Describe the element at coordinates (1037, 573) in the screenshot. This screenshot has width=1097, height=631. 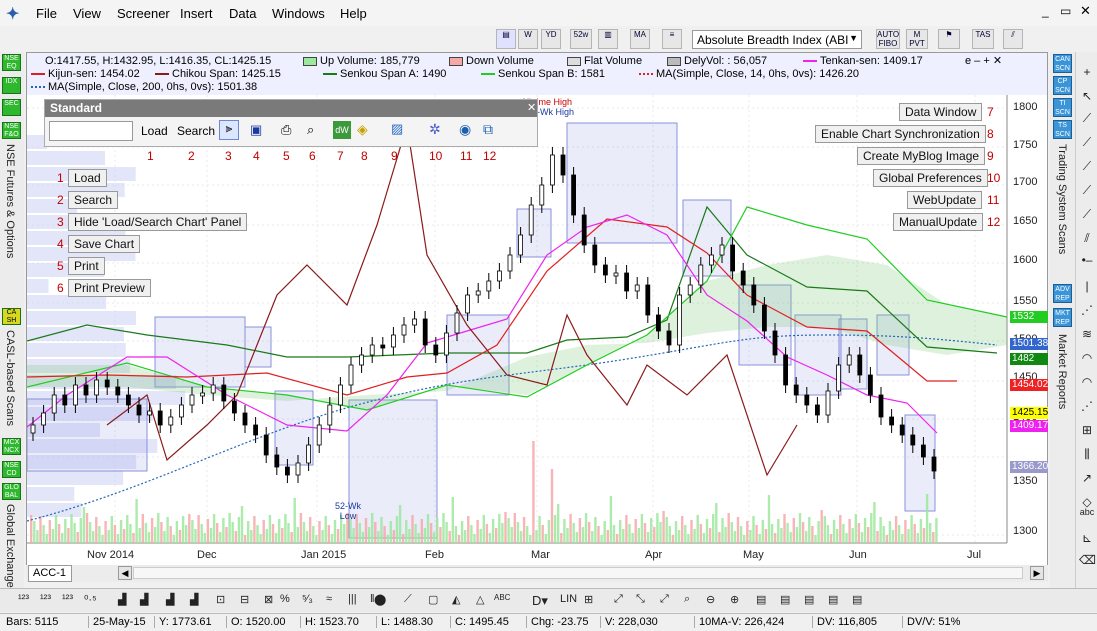
I see `scroll-right-icon: ▶` at that location.